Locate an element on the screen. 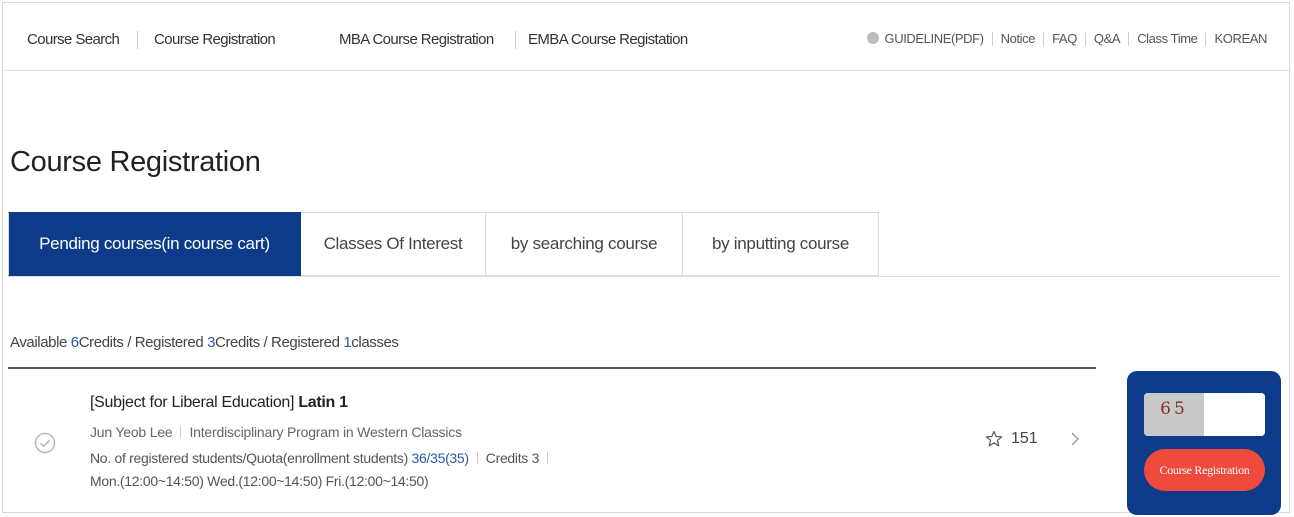  check-circle-icon is located at coordinates (45, 443).